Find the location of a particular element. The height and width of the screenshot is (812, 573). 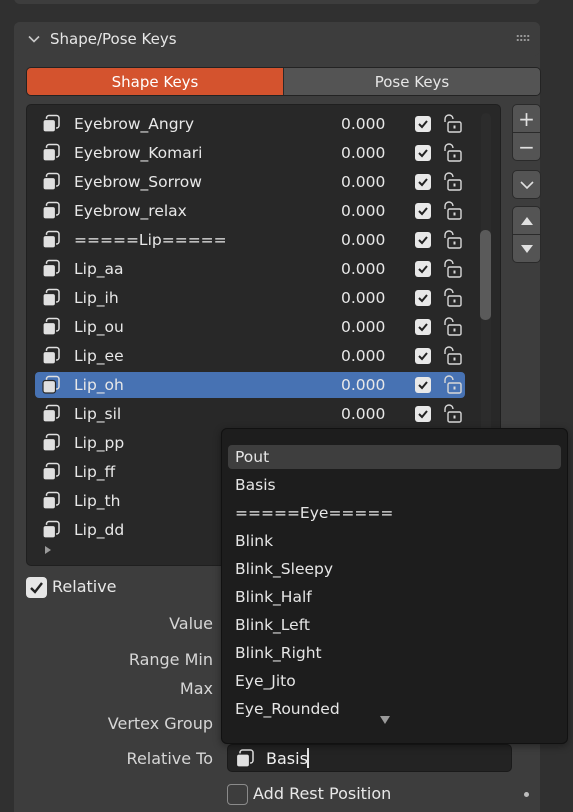

shape-key-row: Lip_ih 0.000 is located at coordinates (250, 298).